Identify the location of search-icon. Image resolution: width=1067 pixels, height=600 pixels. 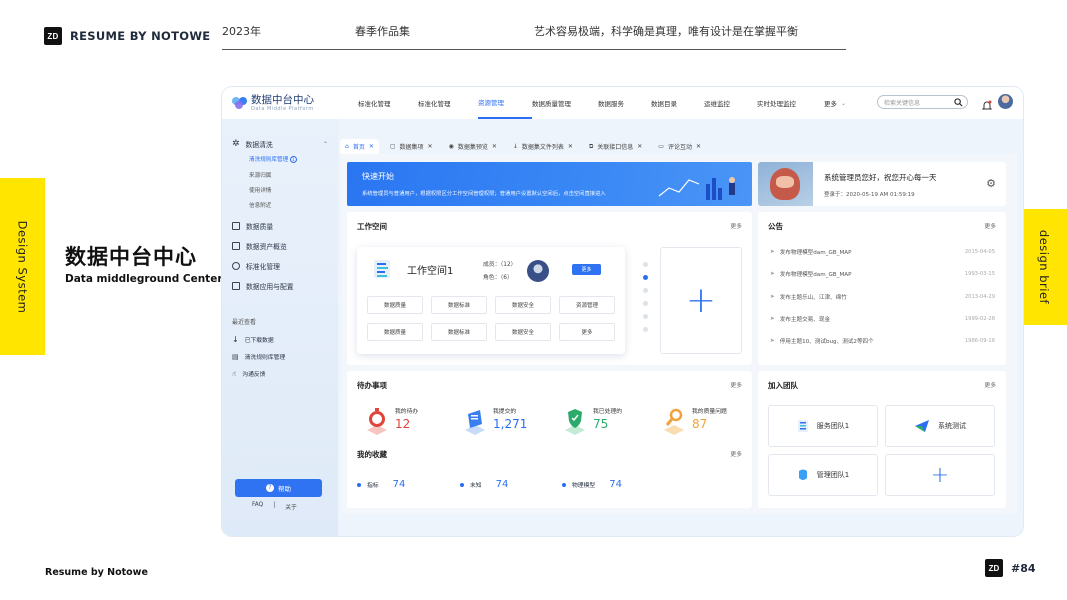
(958, 102).